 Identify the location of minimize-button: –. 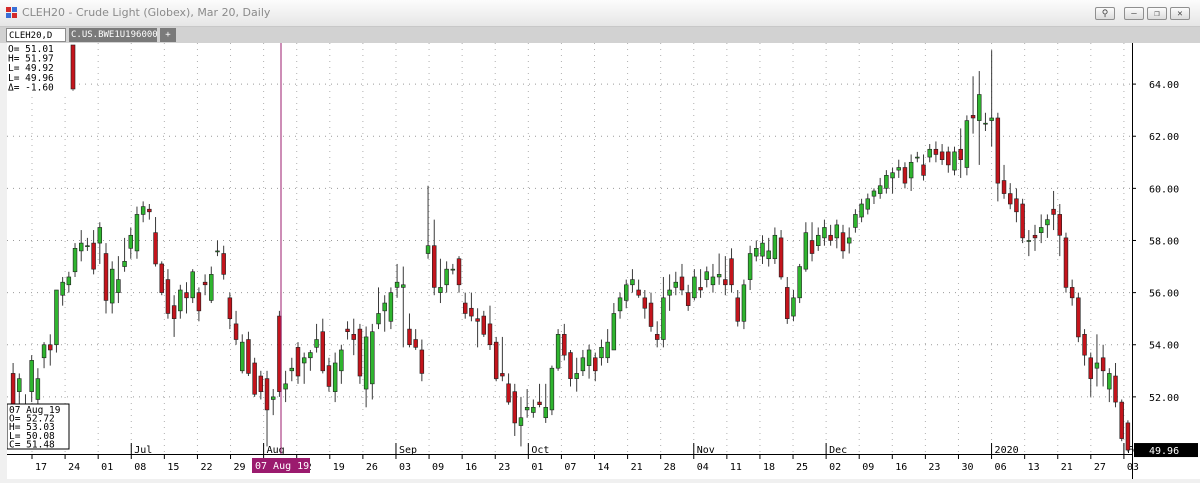
(1134, 13).